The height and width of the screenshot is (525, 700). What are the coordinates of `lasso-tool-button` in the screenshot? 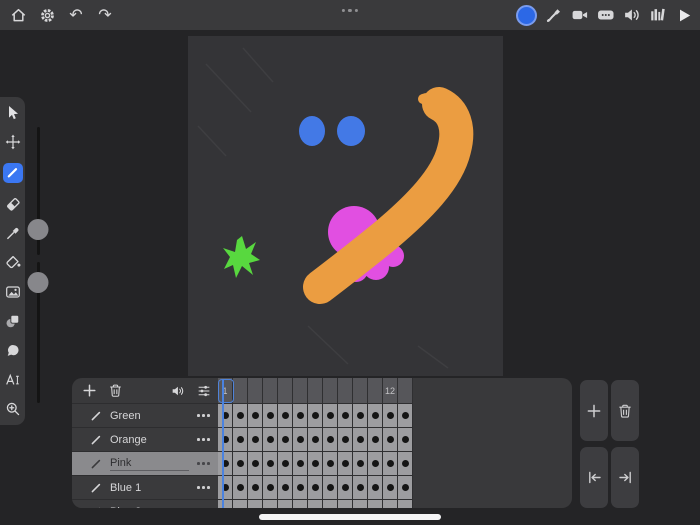 It's located at (12, 350).